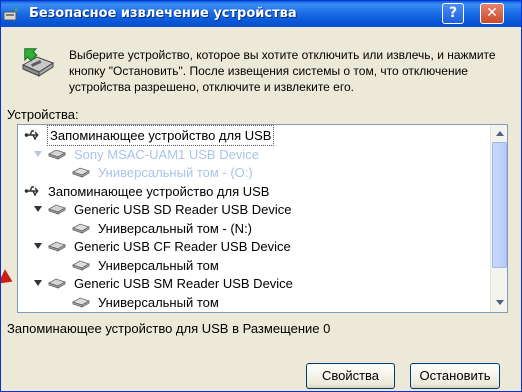 This screenshot has width=522, height=392. I want to click on close-button: ✕, so click(492, 13).